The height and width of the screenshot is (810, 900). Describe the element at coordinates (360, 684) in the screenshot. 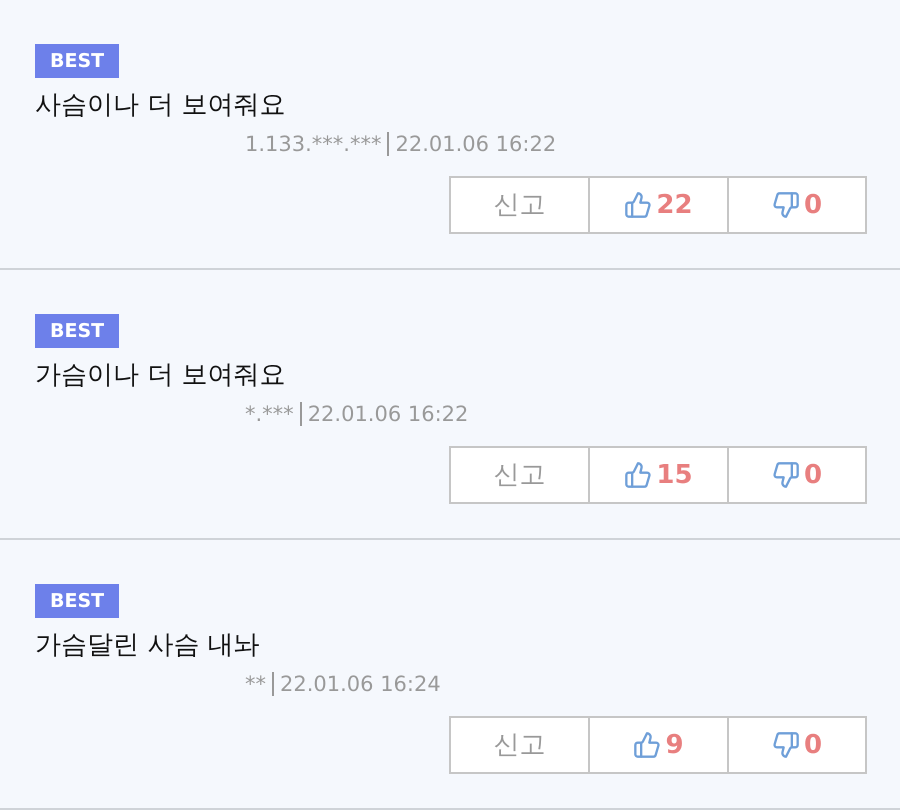

I see `comment-date: 22.01.06 16:24` at that location.